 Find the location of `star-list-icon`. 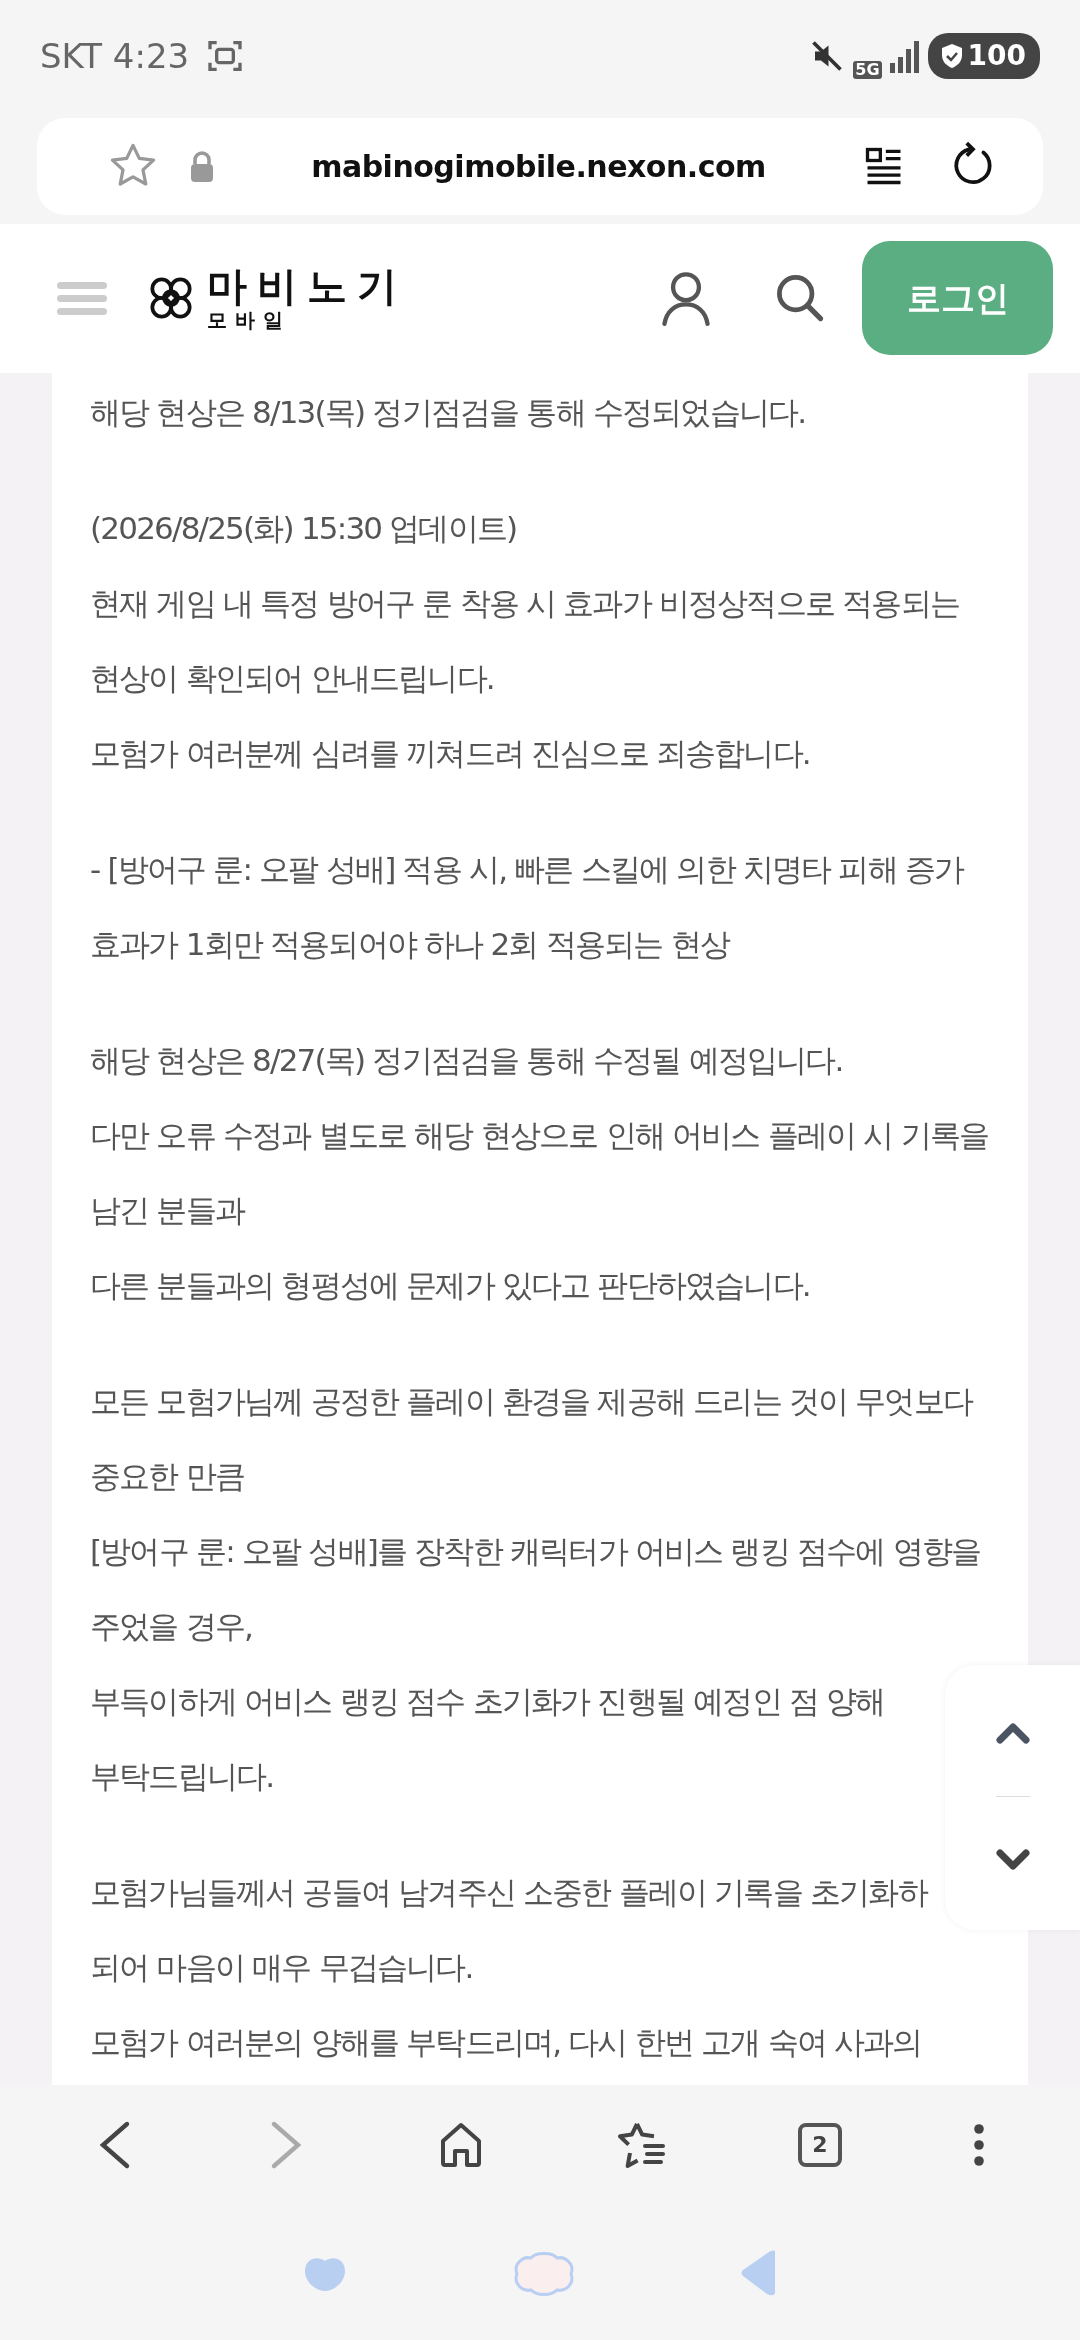

star-list-icon is located at coordinates (641, 2145).